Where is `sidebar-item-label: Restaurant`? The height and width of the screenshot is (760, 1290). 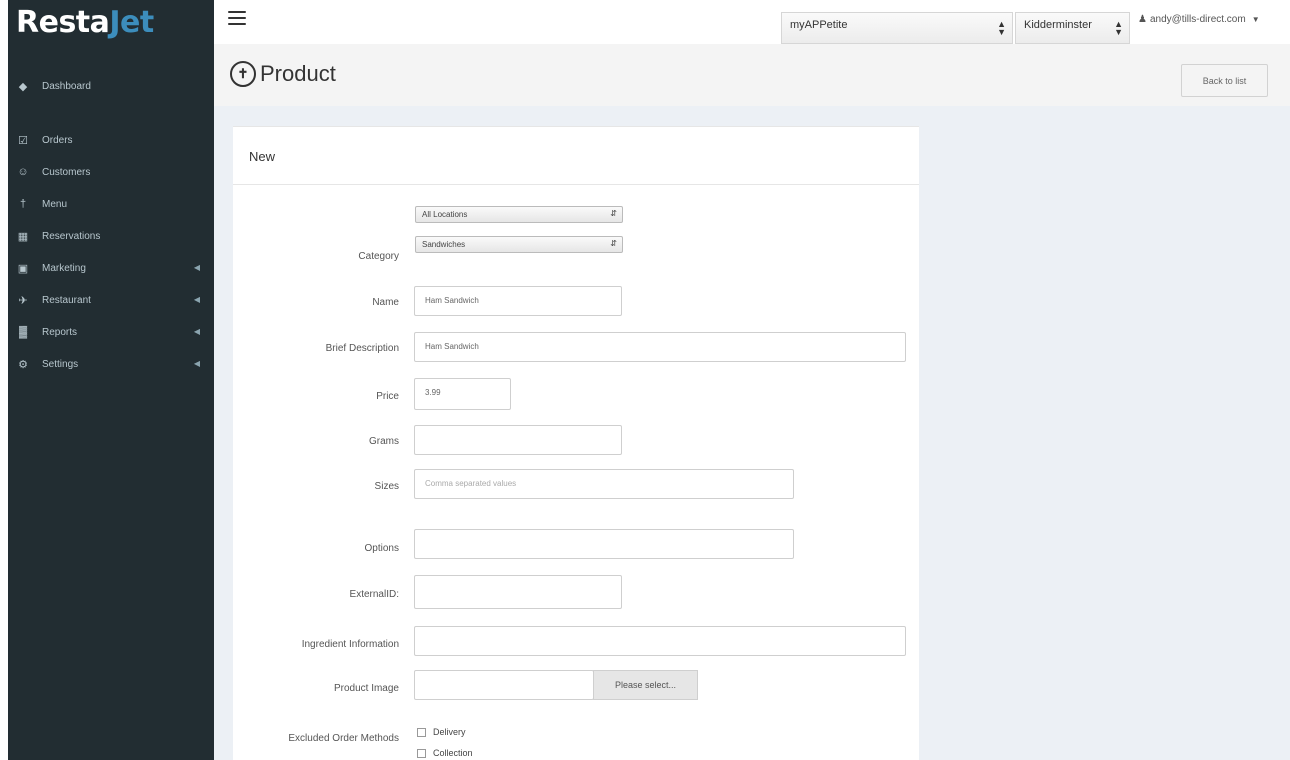 sidebar-item-label: Restaurant is located at coordinates (66, 300).